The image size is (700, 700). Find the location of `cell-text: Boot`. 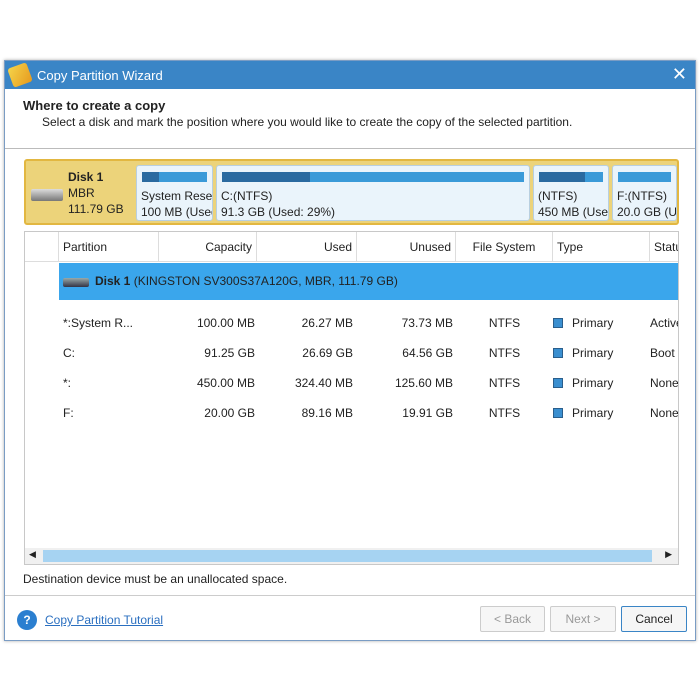

cell-text: Boot is located at coordinates (662, 353).